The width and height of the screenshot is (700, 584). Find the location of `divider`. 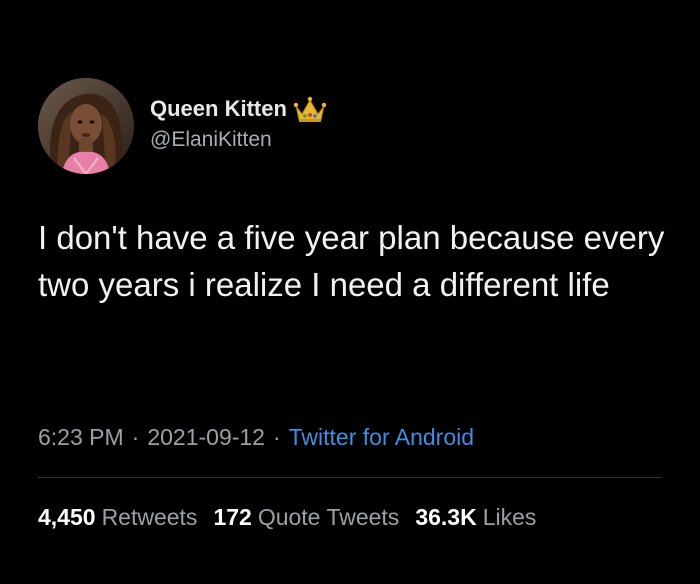

divider is located at coordinates (350, 477).